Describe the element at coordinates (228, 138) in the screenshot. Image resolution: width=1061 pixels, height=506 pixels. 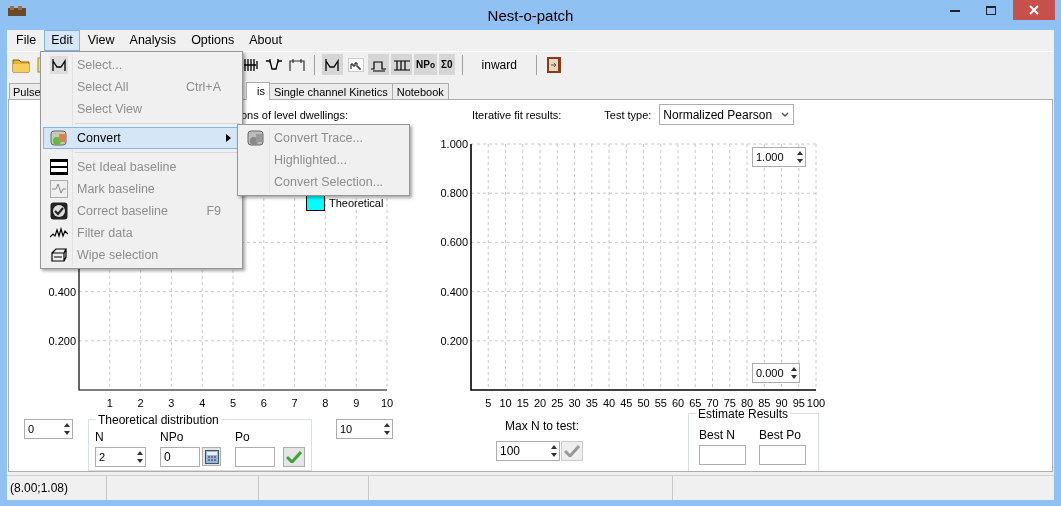
I see `submenu-arrow-icon` at that location.